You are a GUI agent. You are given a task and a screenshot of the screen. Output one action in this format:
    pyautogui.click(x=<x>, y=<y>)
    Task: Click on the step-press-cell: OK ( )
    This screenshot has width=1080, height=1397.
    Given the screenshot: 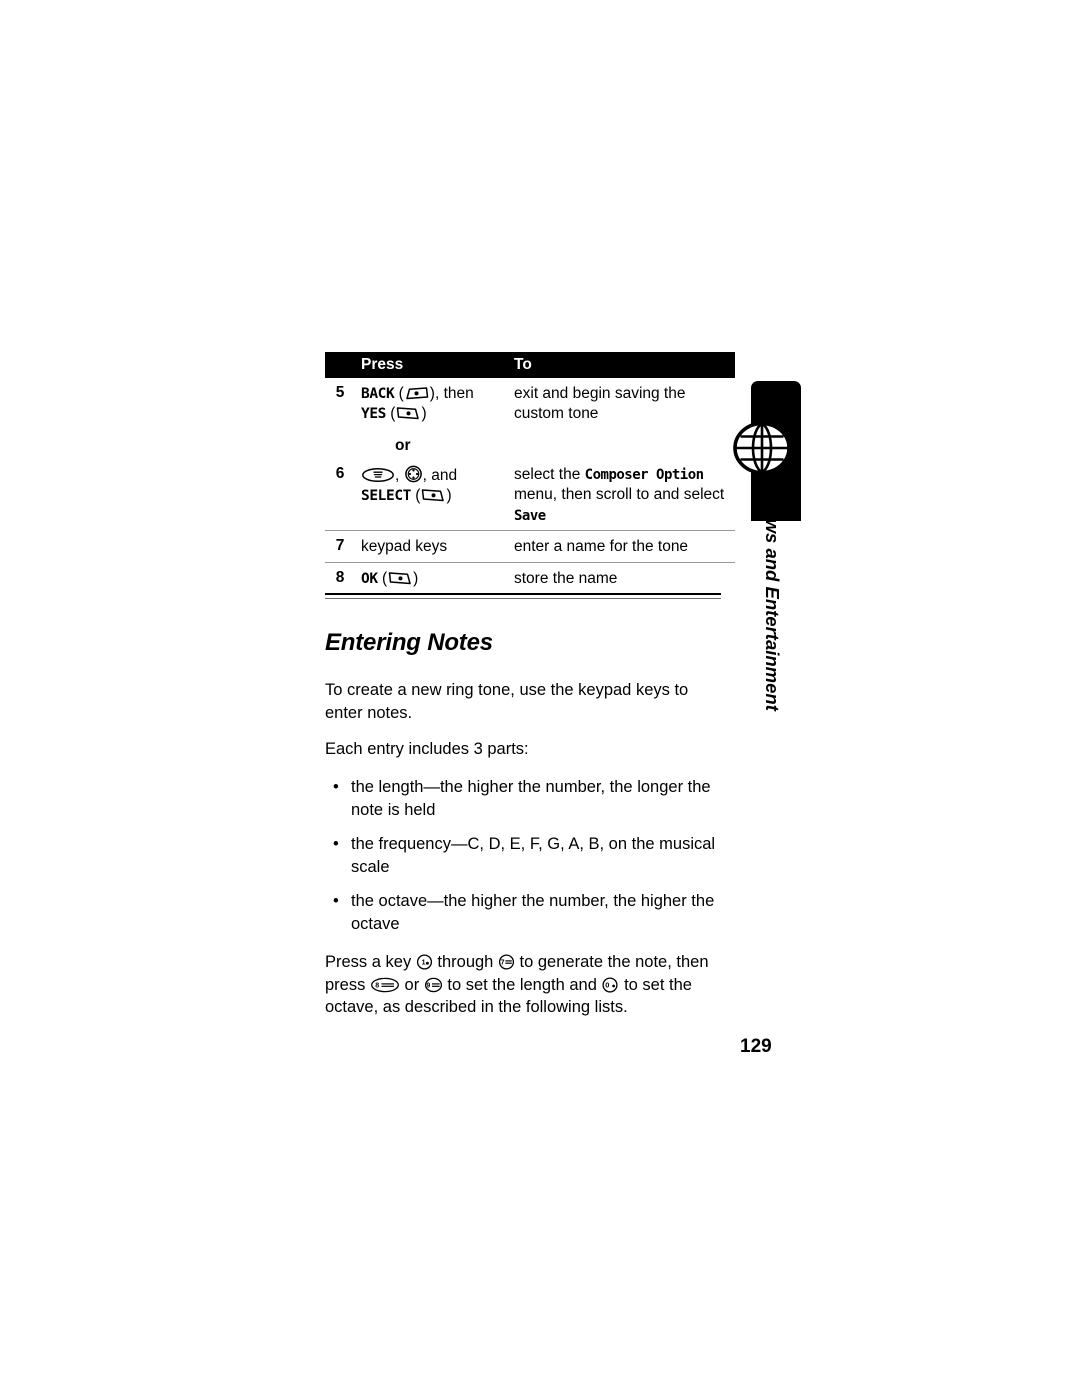 What is the action you would take?
    pyautogui.click(x=430, y=577)
    